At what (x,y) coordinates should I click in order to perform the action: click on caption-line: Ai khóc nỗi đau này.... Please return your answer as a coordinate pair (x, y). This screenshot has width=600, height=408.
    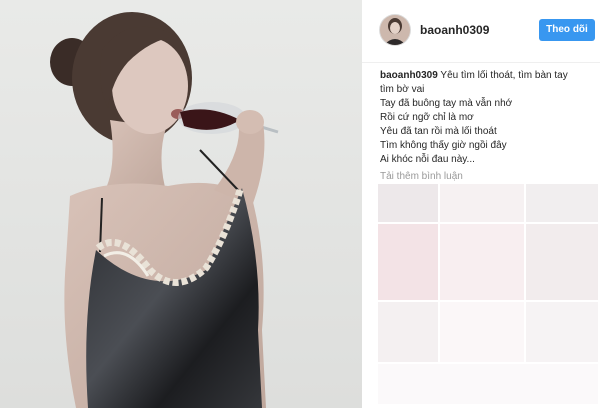
    Looking at the image, I should click on (427, 159).